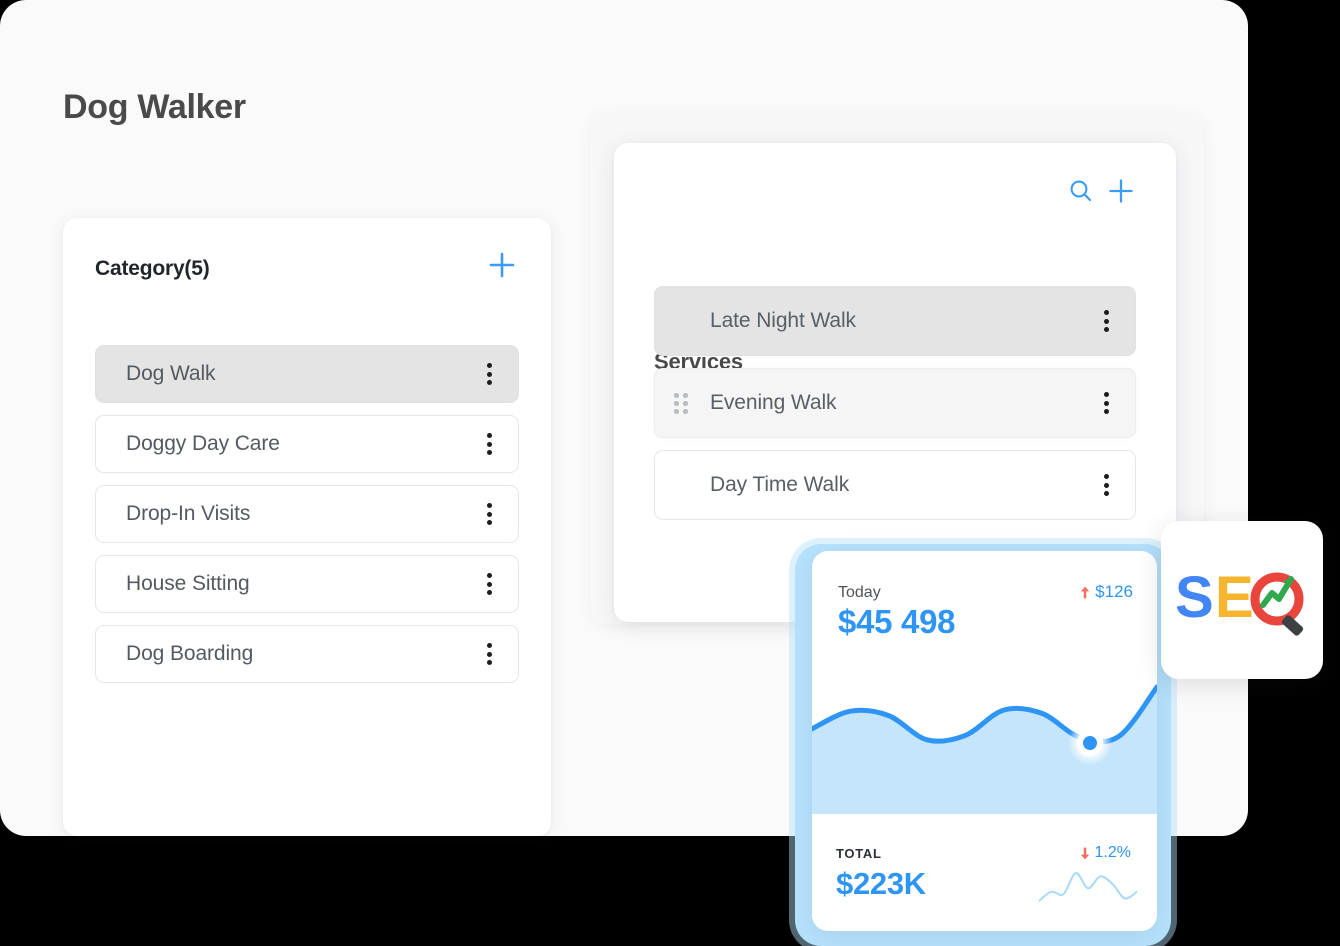 The image size is (1340, 946). What do you see at coordinates (895, 321) in the screenshot?
I see `service-list-item: Late Night Walk` at bounding box center [895, 321].